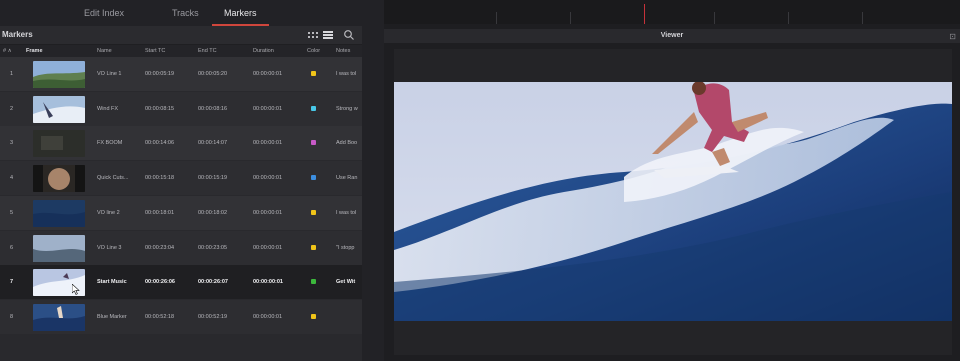 The height and width of the screenshot is (361, 960). I want to click on row-number: 7, so click(12, 282).